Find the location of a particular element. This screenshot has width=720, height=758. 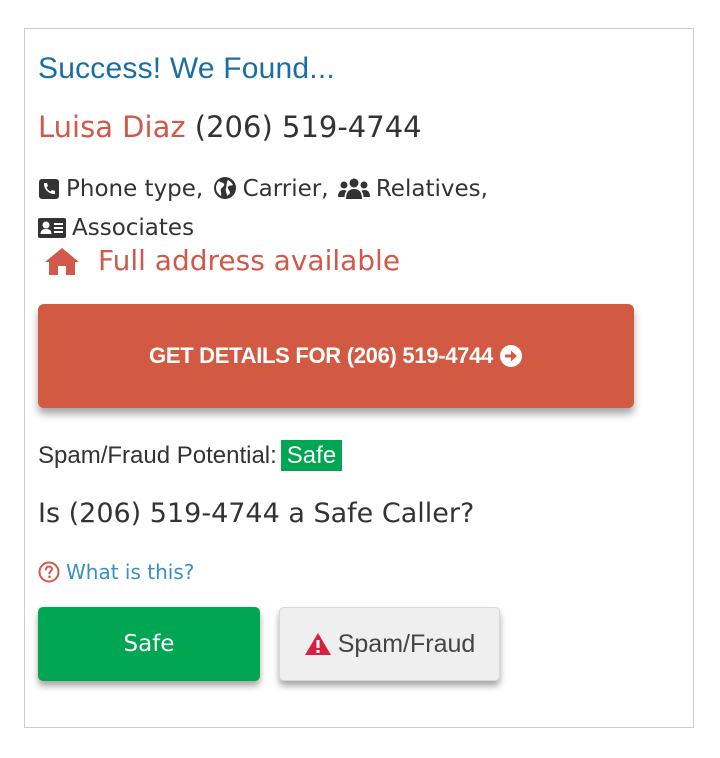

get-details-button: GET DETAILS FOR (206) 519-4744 is located at coordinates (336, 356).